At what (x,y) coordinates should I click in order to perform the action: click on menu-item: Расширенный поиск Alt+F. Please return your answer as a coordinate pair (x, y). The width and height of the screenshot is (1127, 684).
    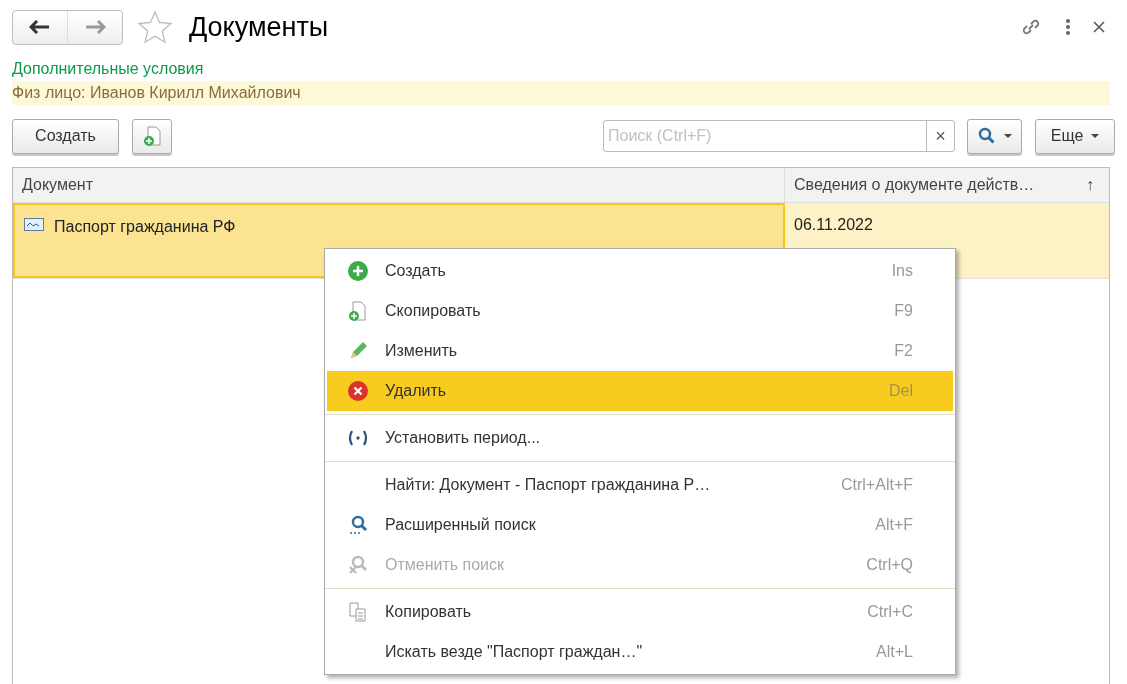
    Looking at the image, I should click on (640, 525).